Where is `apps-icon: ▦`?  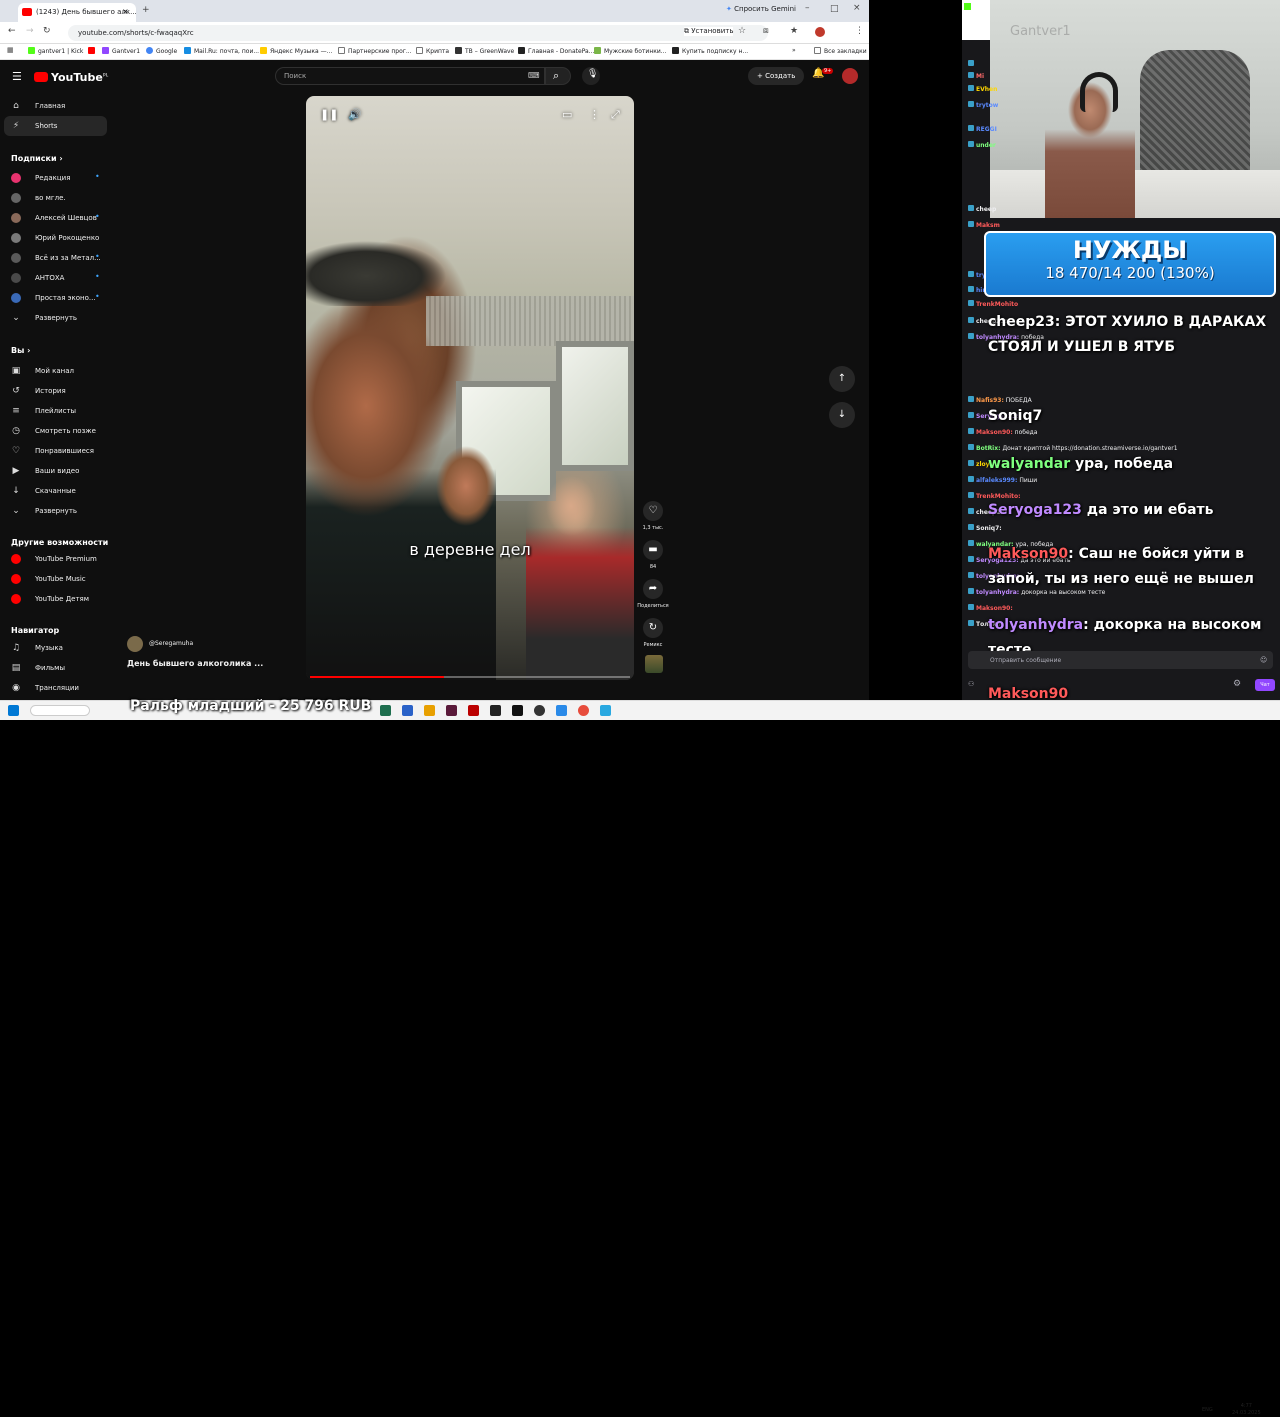
apps-icon: ▦ is located at coordinates (10, 50).